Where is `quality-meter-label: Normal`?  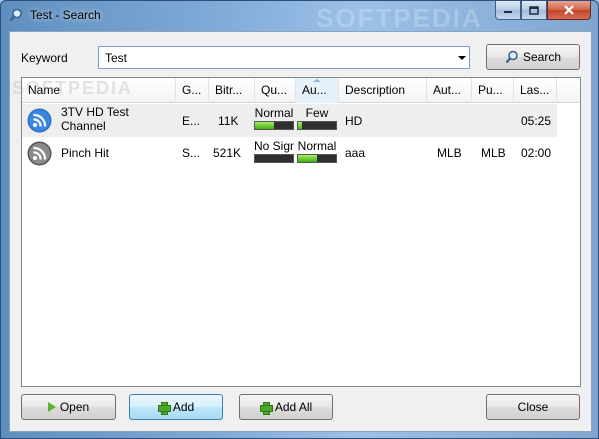 quality-meter-label: Normal is located at coordinates (274, 113).